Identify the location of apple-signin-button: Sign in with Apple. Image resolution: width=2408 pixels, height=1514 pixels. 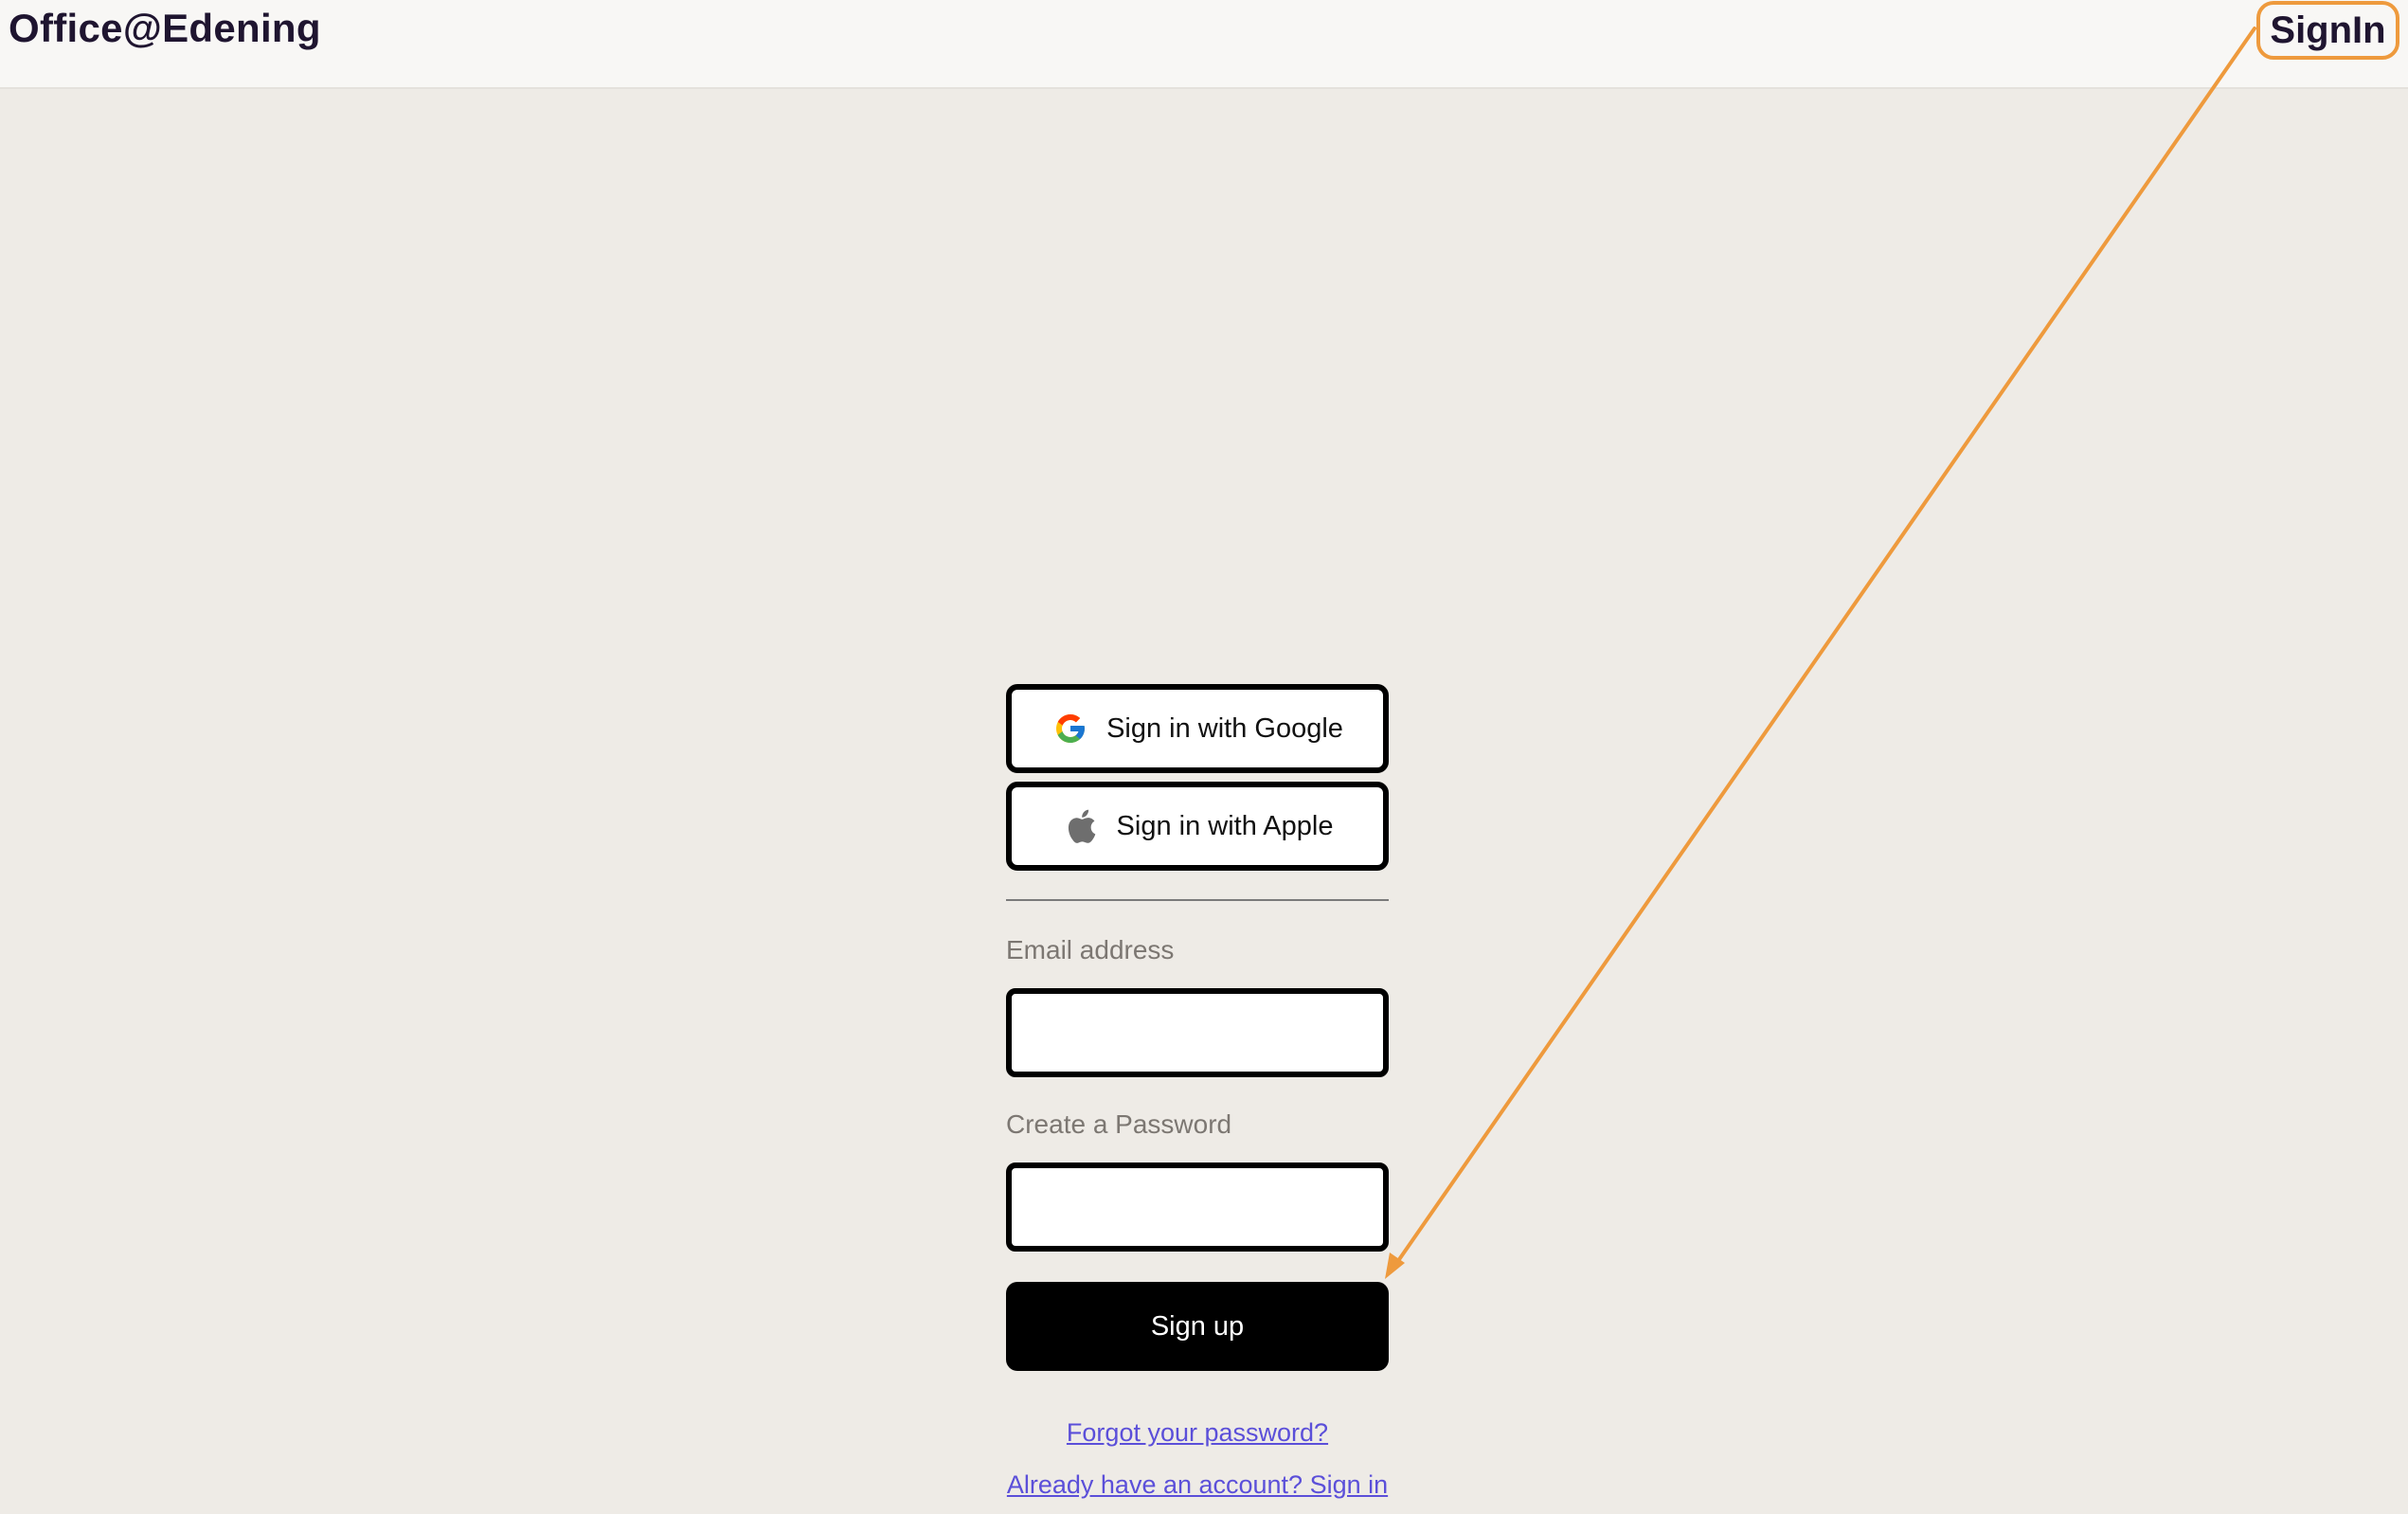
(1197, 826).